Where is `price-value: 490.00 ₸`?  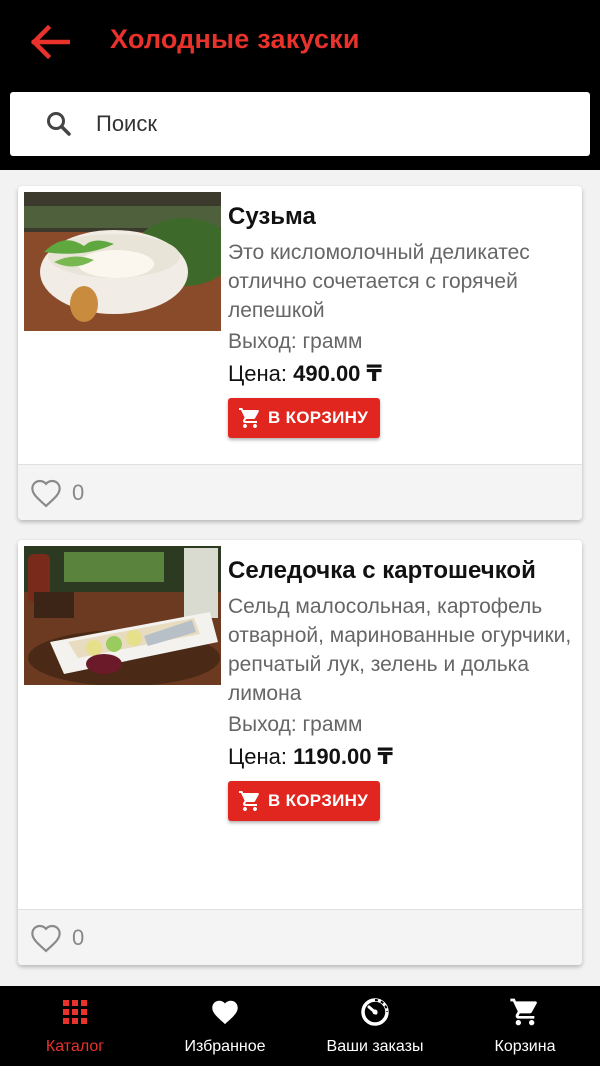 price-value: 490.00 ₸ is located at coordinates (337, 373).